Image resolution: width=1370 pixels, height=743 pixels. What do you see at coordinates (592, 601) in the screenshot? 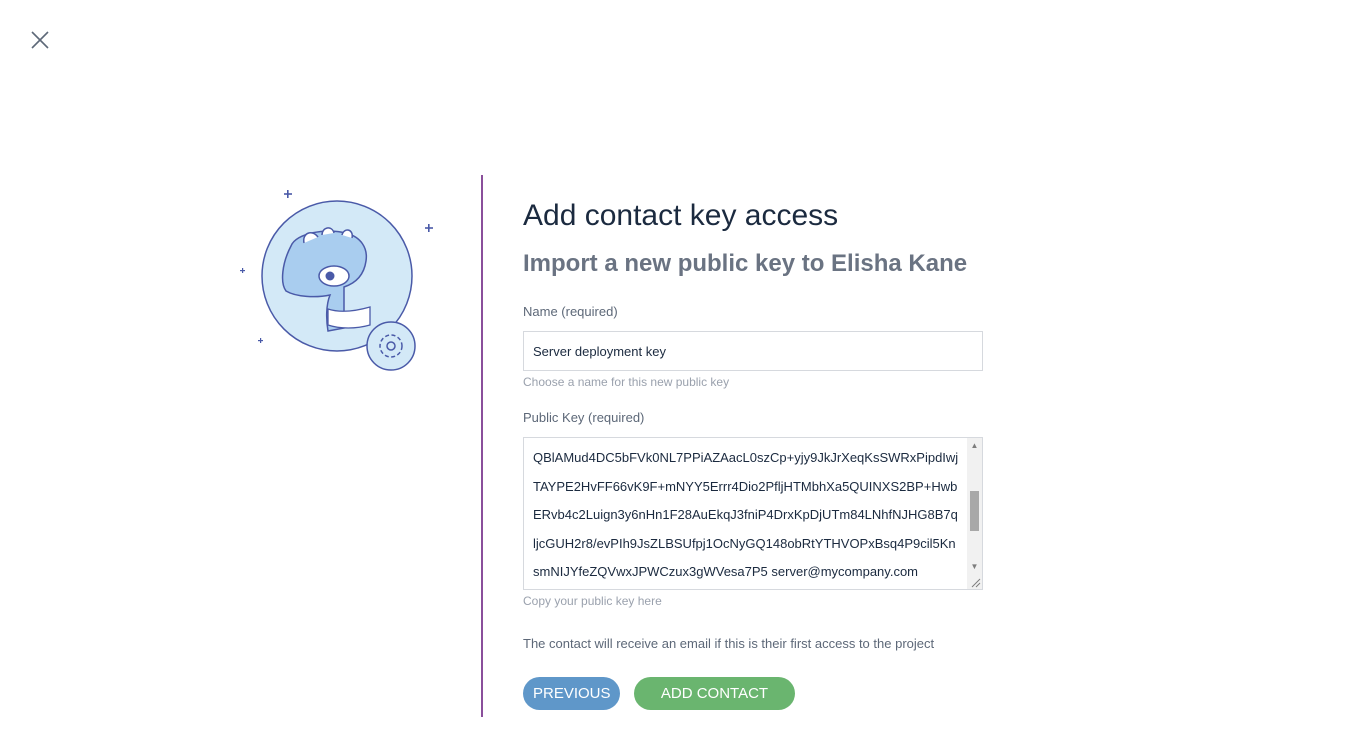
I see `public-key-hint: Copy your public key here` at bounding box center [592, 601].